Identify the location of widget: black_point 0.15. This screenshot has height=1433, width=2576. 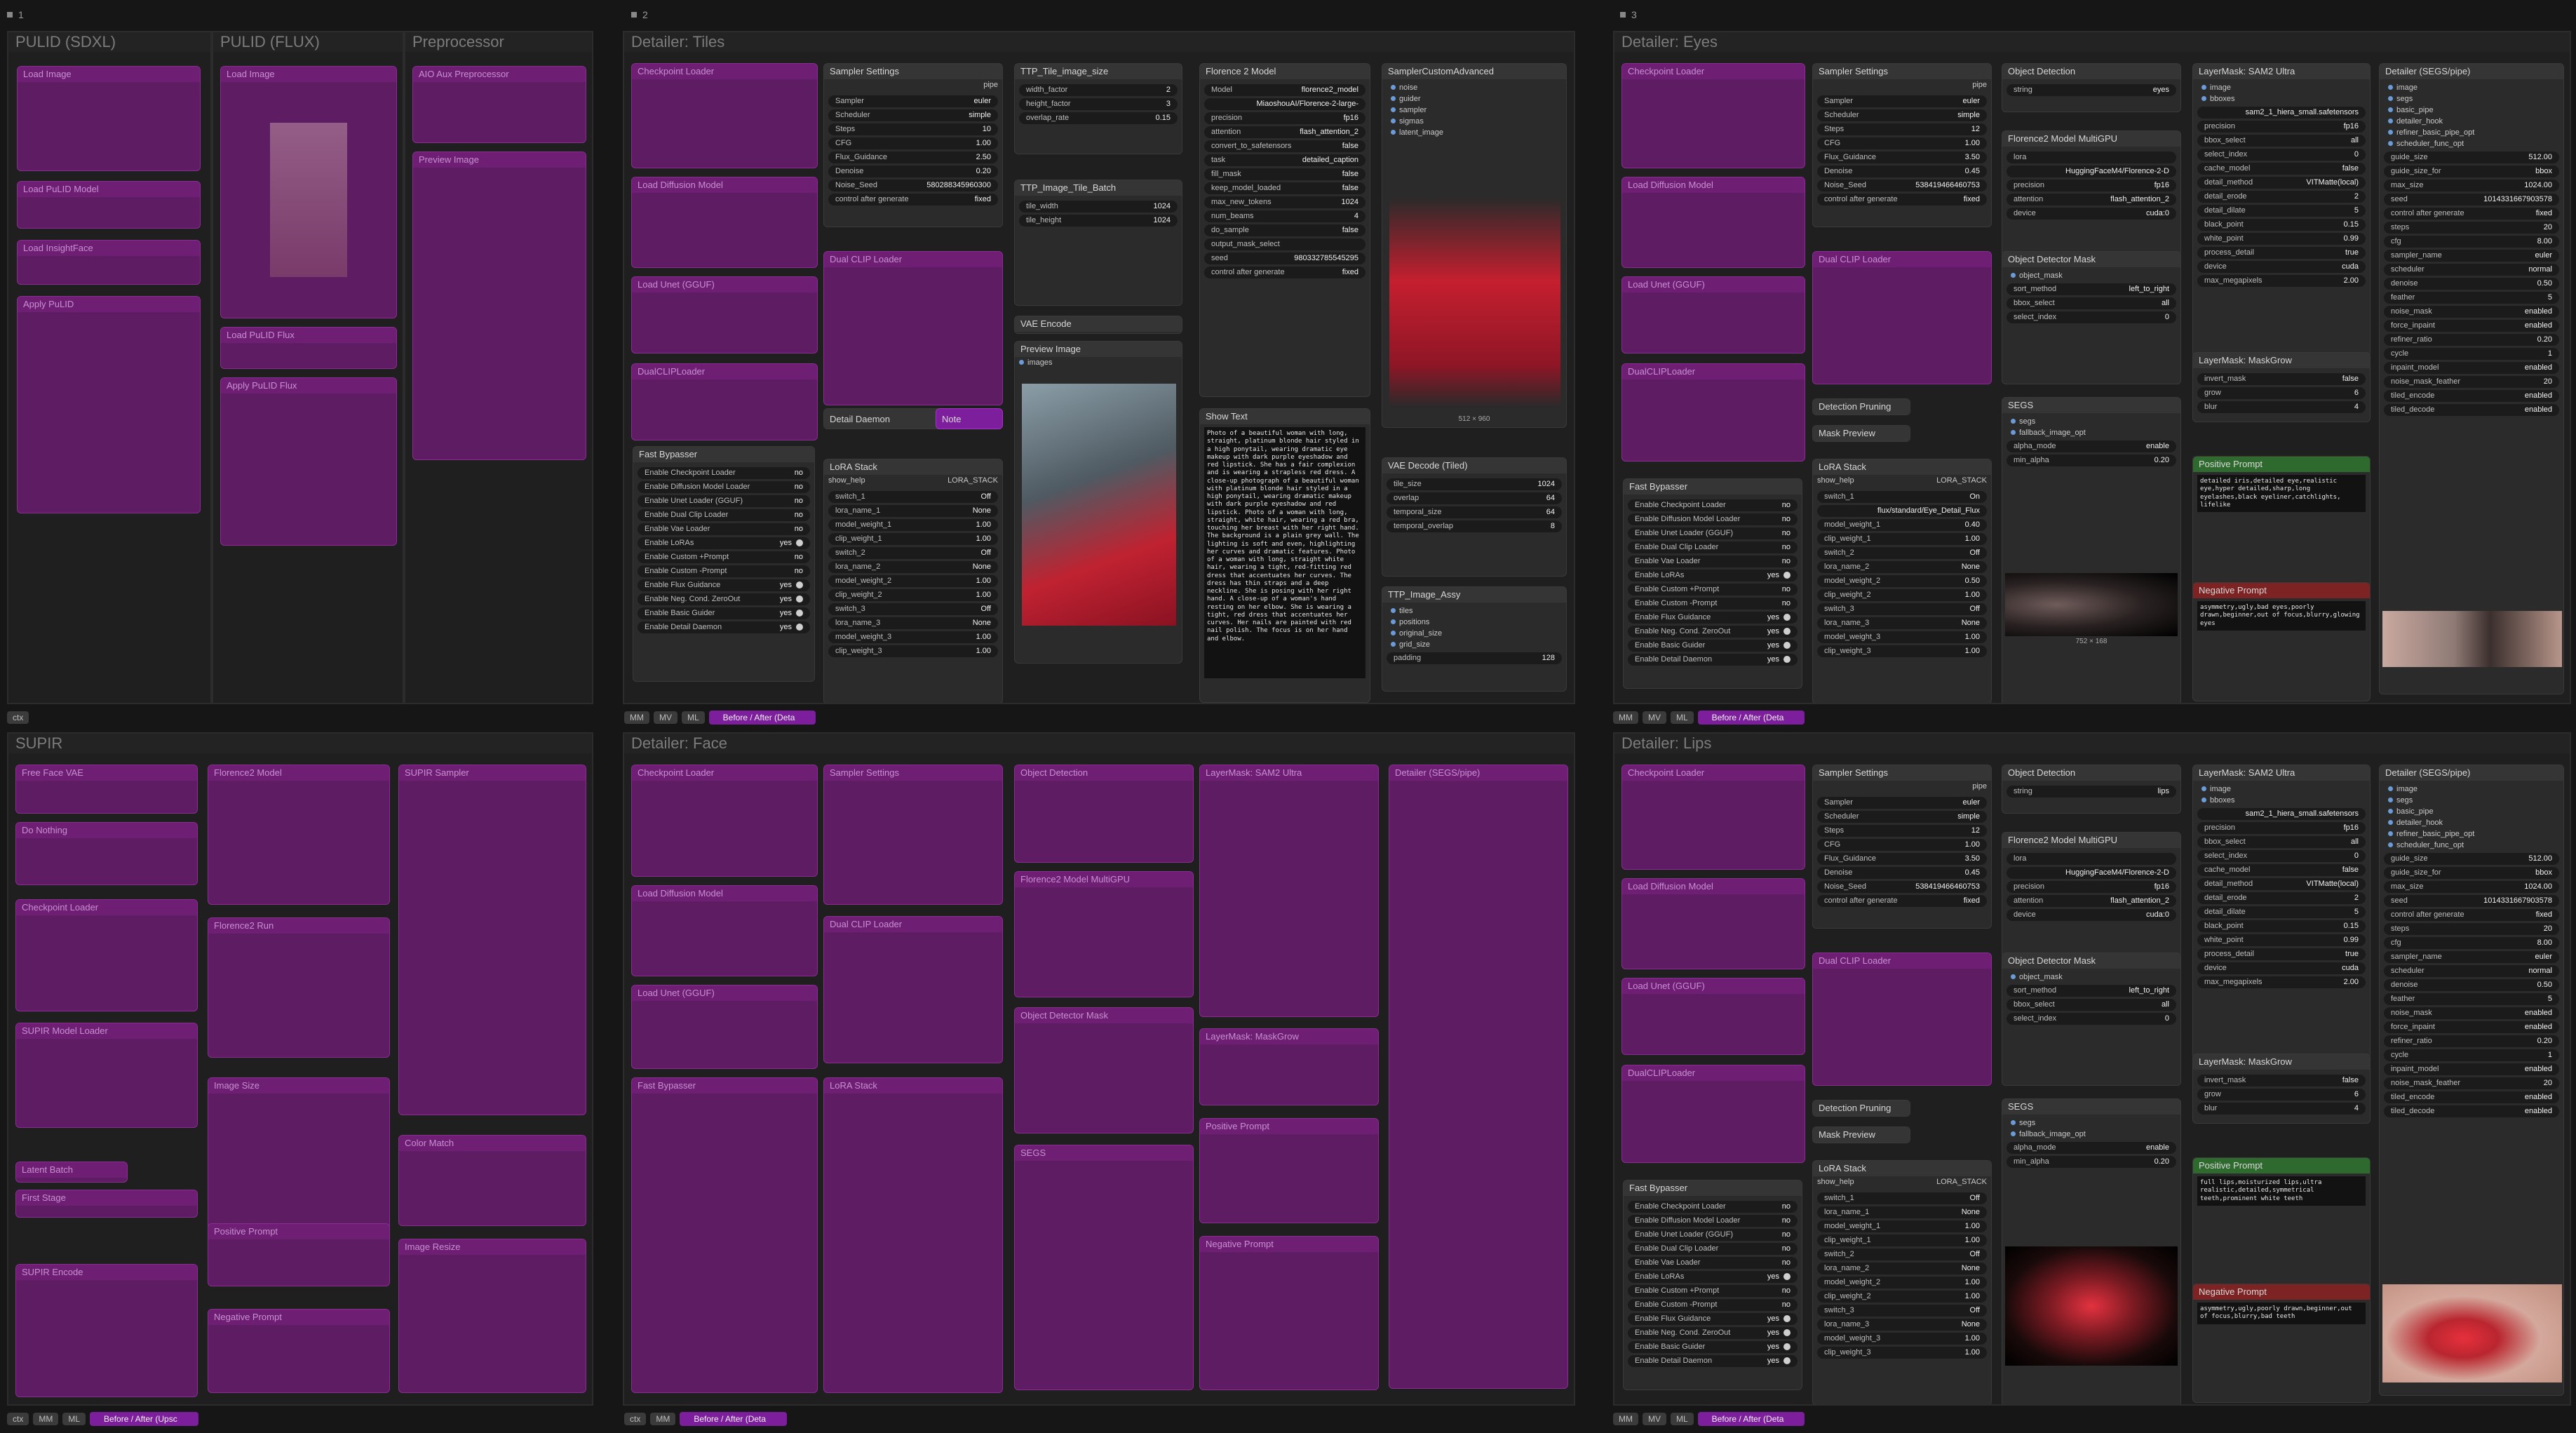
(2281, 926).